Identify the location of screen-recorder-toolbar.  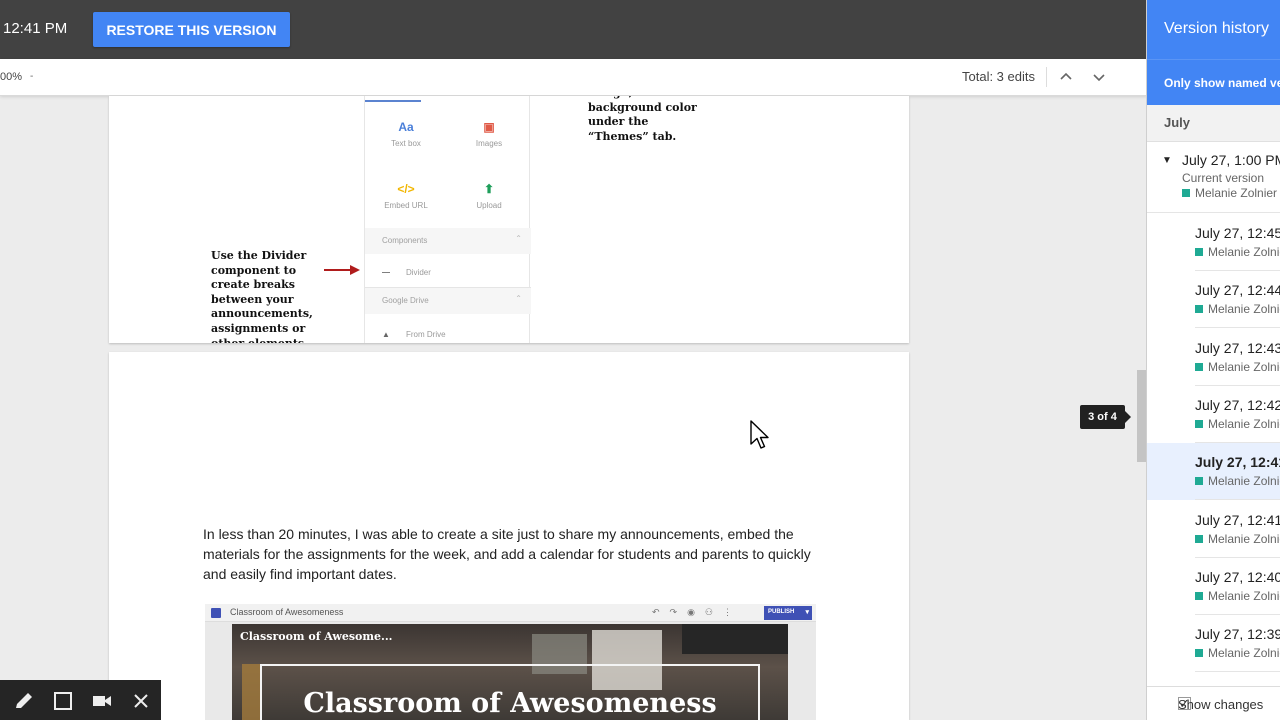
(80, 700).